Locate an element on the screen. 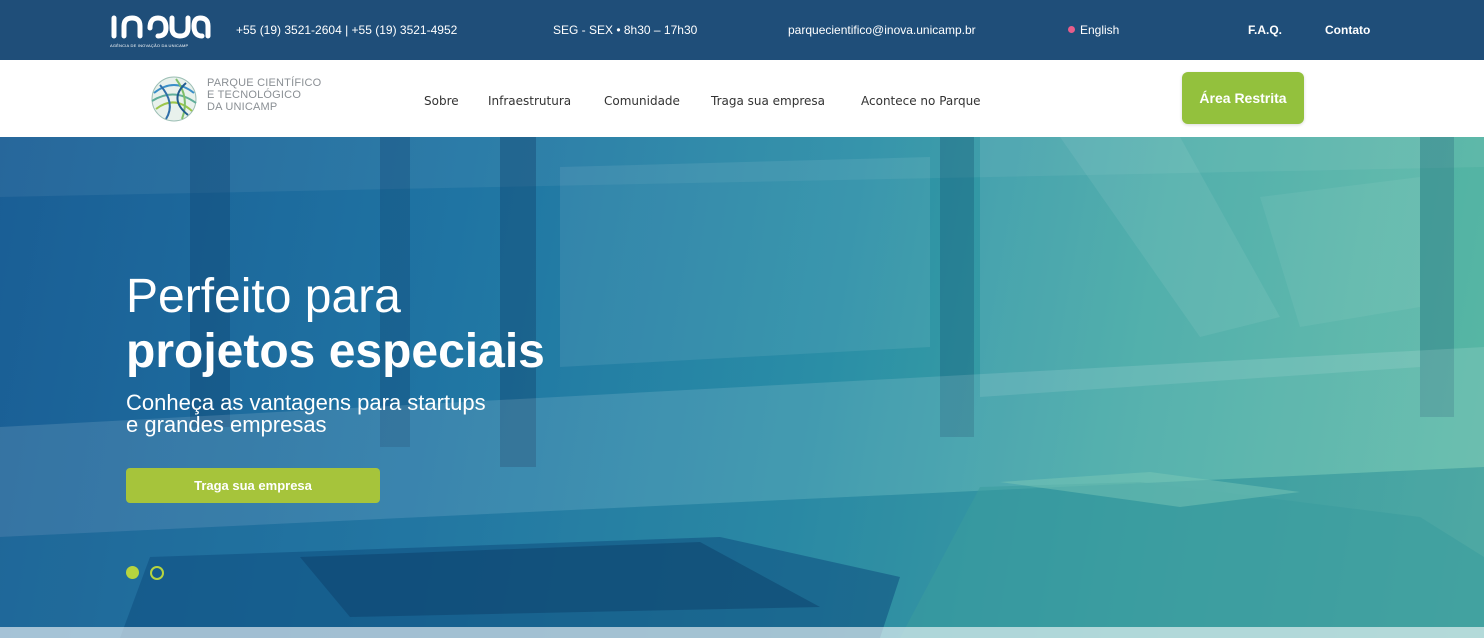 Image resolution: width=1484 pixels, height=638 pixels. opening-hours: SEG - SEX • 8h30 – 17h30 is located at coordinates (625, 30).